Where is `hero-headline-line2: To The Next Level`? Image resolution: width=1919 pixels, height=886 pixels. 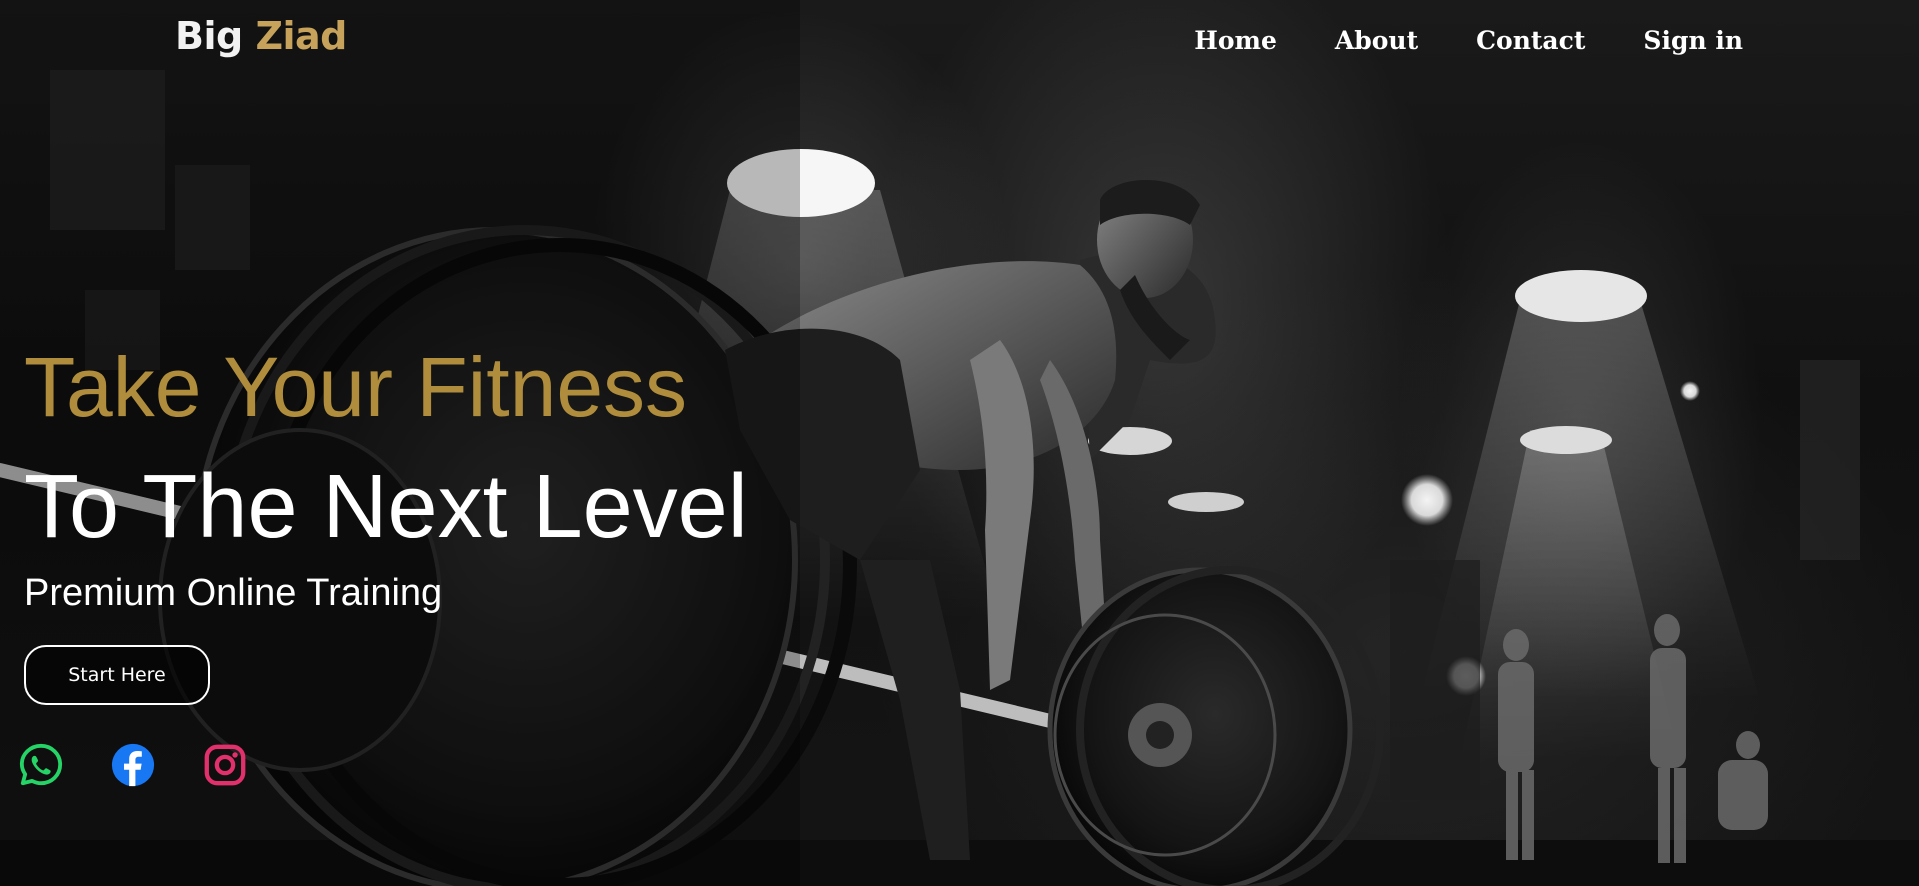
hero-headline-line2: To The Next Level is located at coordinates (386, 507).